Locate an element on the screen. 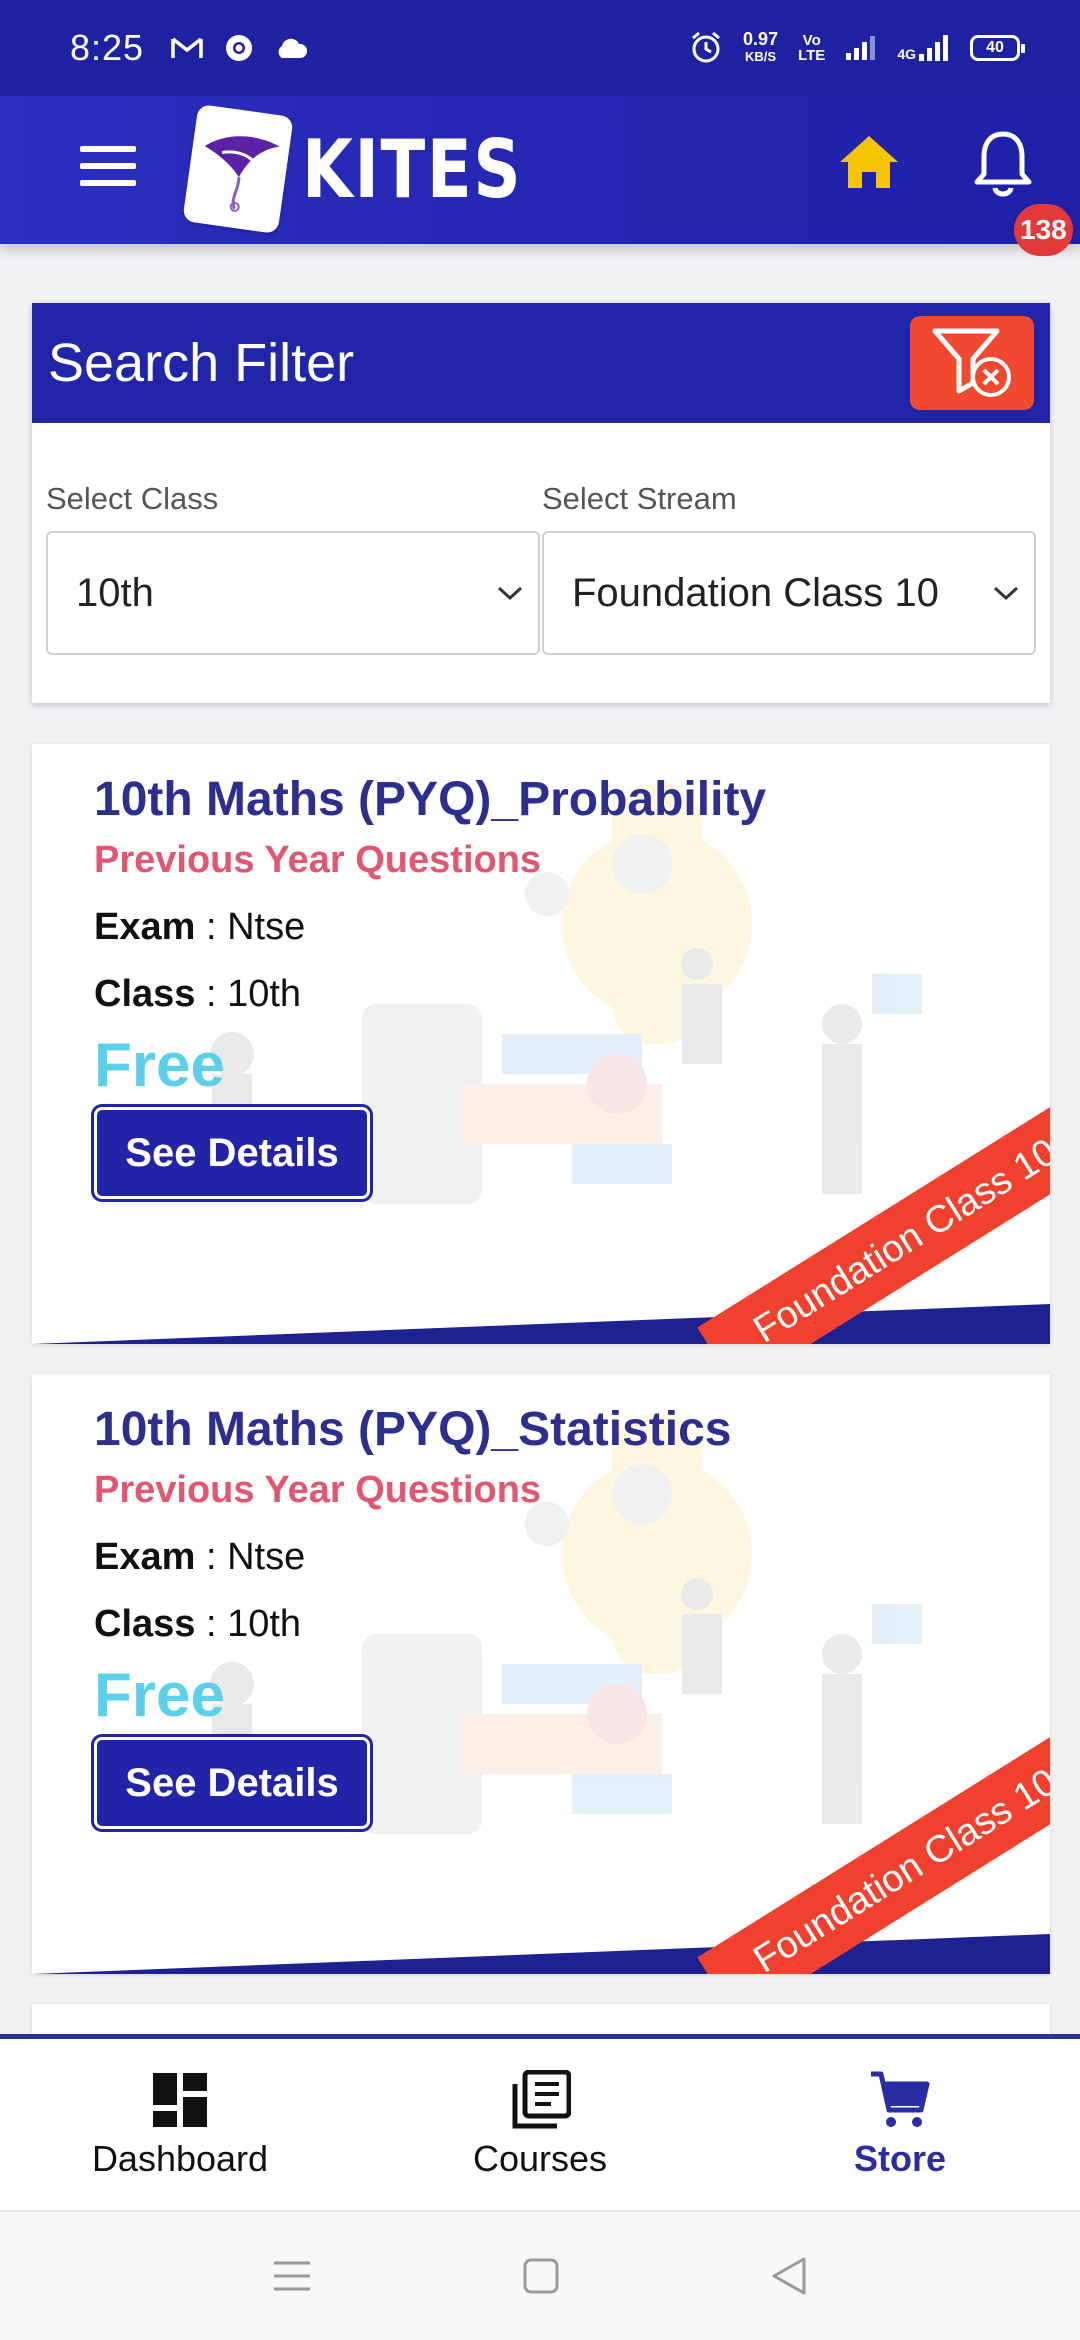  status-notification-icons is located at coordinates (239, 48).